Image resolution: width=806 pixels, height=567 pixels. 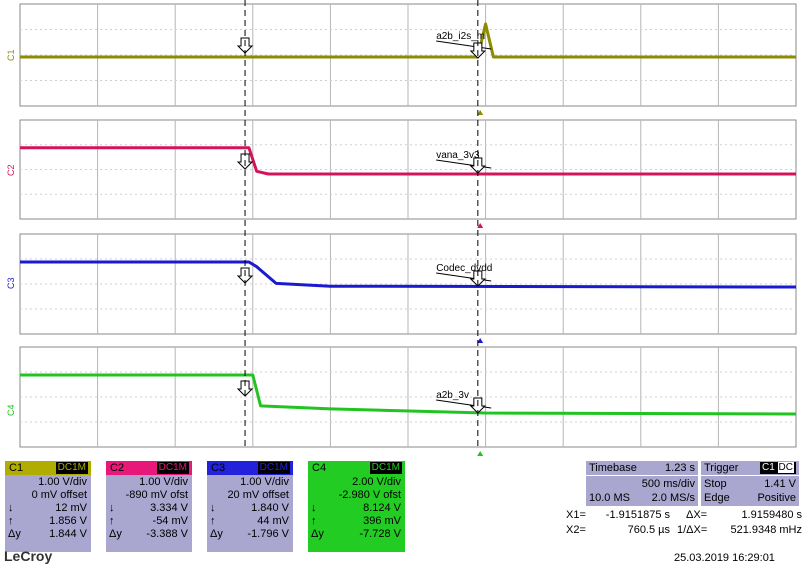 What do you see at coordinates (258, 495) in the screenshot?
I see `offset: 20 mV offset` at bounding box center [258, 495].